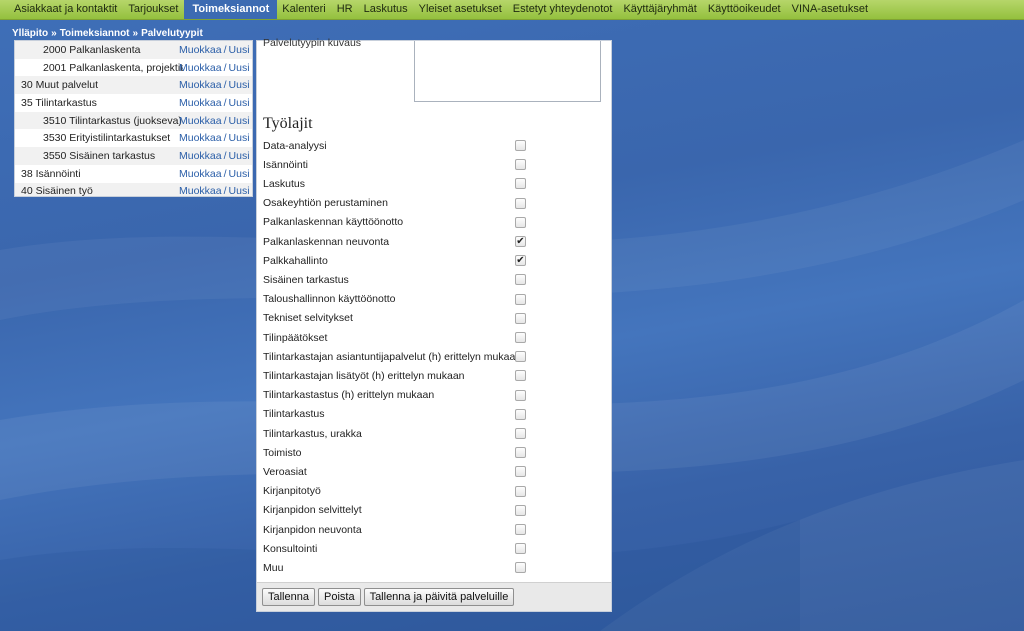 The image size is (1024, 631). Describe the element at coordinates (386, 9) in the screenshot. I see `nav-item-5: Laskutus` at that location.